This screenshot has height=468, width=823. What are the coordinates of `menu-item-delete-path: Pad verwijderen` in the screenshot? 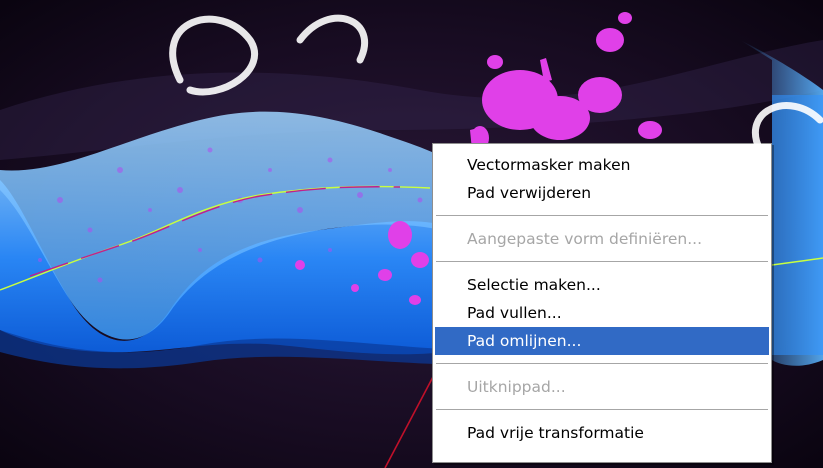 It's located at (602, 193).